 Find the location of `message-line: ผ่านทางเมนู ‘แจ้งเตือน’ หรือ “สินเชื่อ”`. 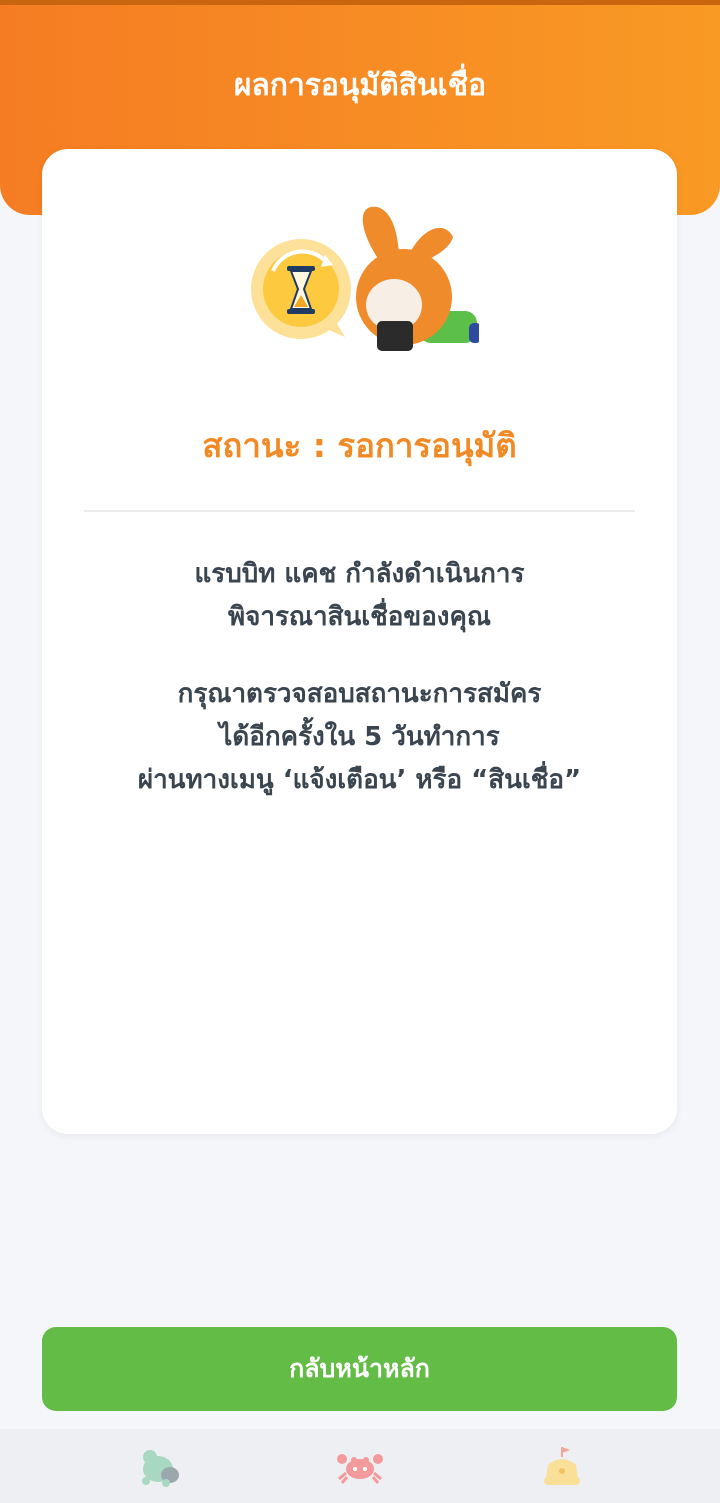

message-line: ผ่านทางเมนู ‘แจ้งเตือน’ หรือ “สินเชื่อ” is located at coordinates (359, 780).